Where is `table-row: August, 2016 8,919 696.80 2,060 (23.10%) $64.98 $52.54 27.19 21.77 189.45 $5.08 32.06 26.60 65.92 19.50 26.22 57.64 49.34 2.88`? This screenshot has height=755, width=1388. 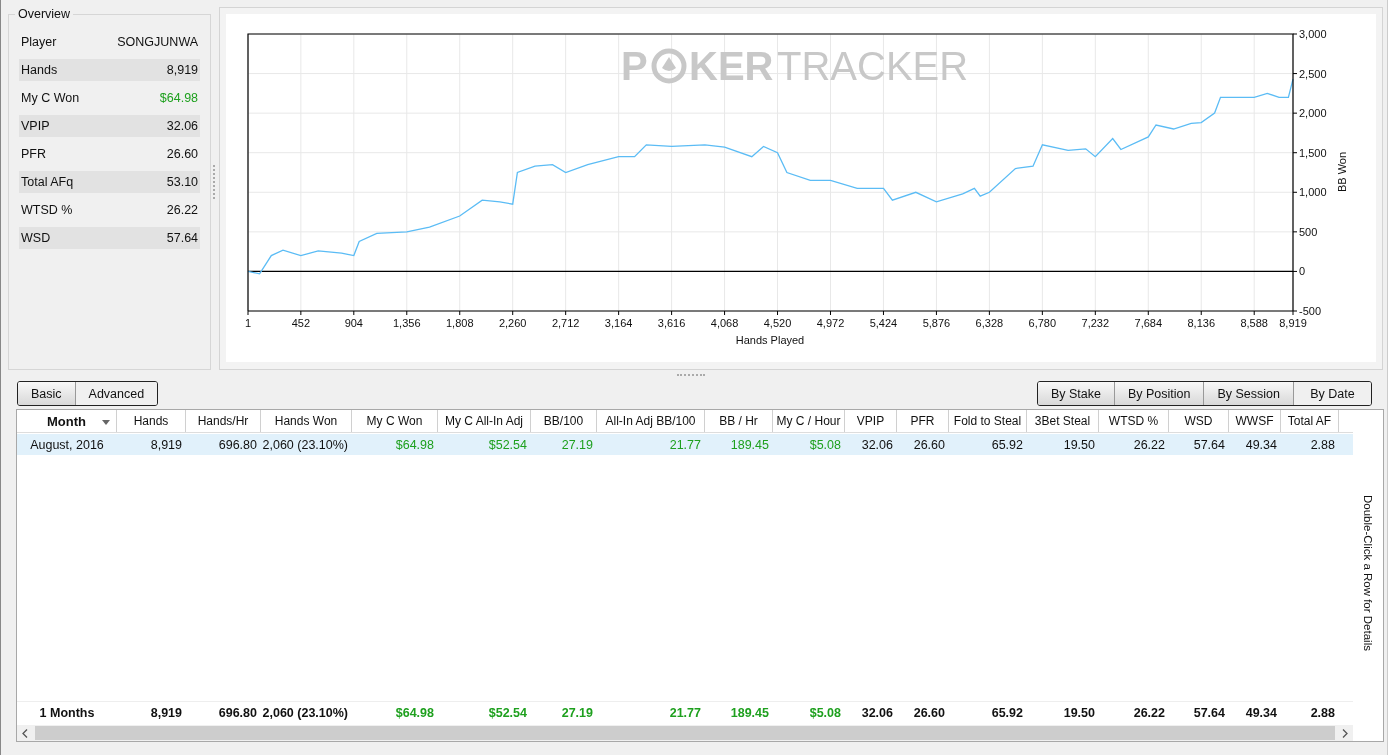
table-row: August, 2016 8,919 696.80 2,060 (23.10%) $64.98 $52.54 27.19 21.77 189.45 $5.08 32.06 26.60 65.92 19.50 26.22 57.64 49.34 2.88 is located at coordinates (685, 444).